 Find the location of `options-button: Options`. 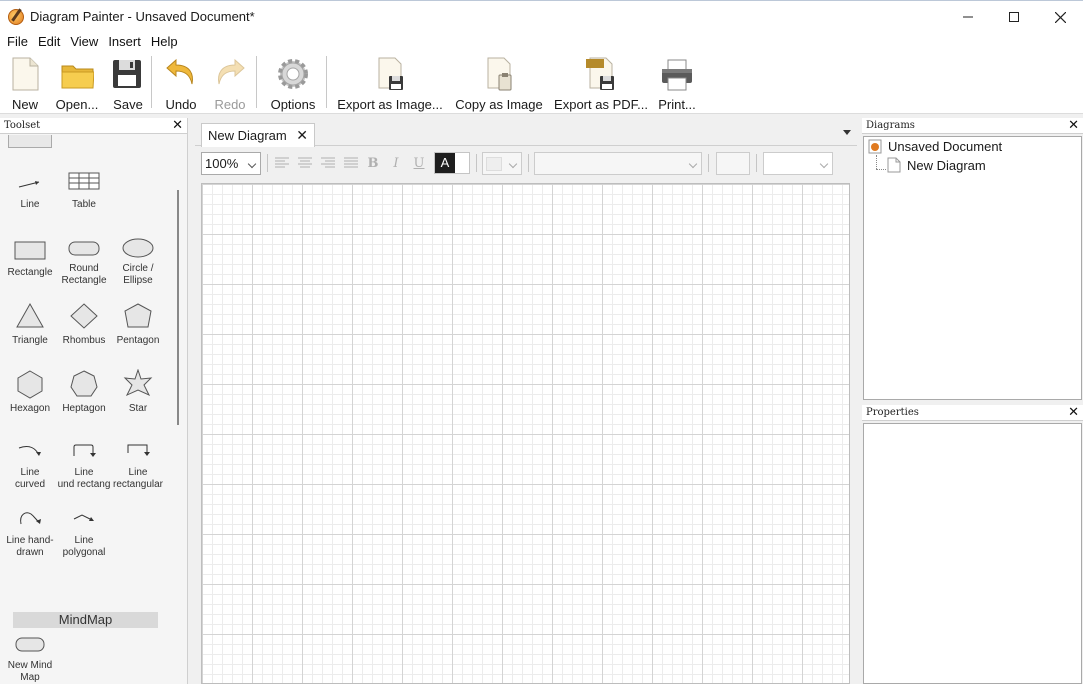

options-button: Options is located at coordinates (293, 84).